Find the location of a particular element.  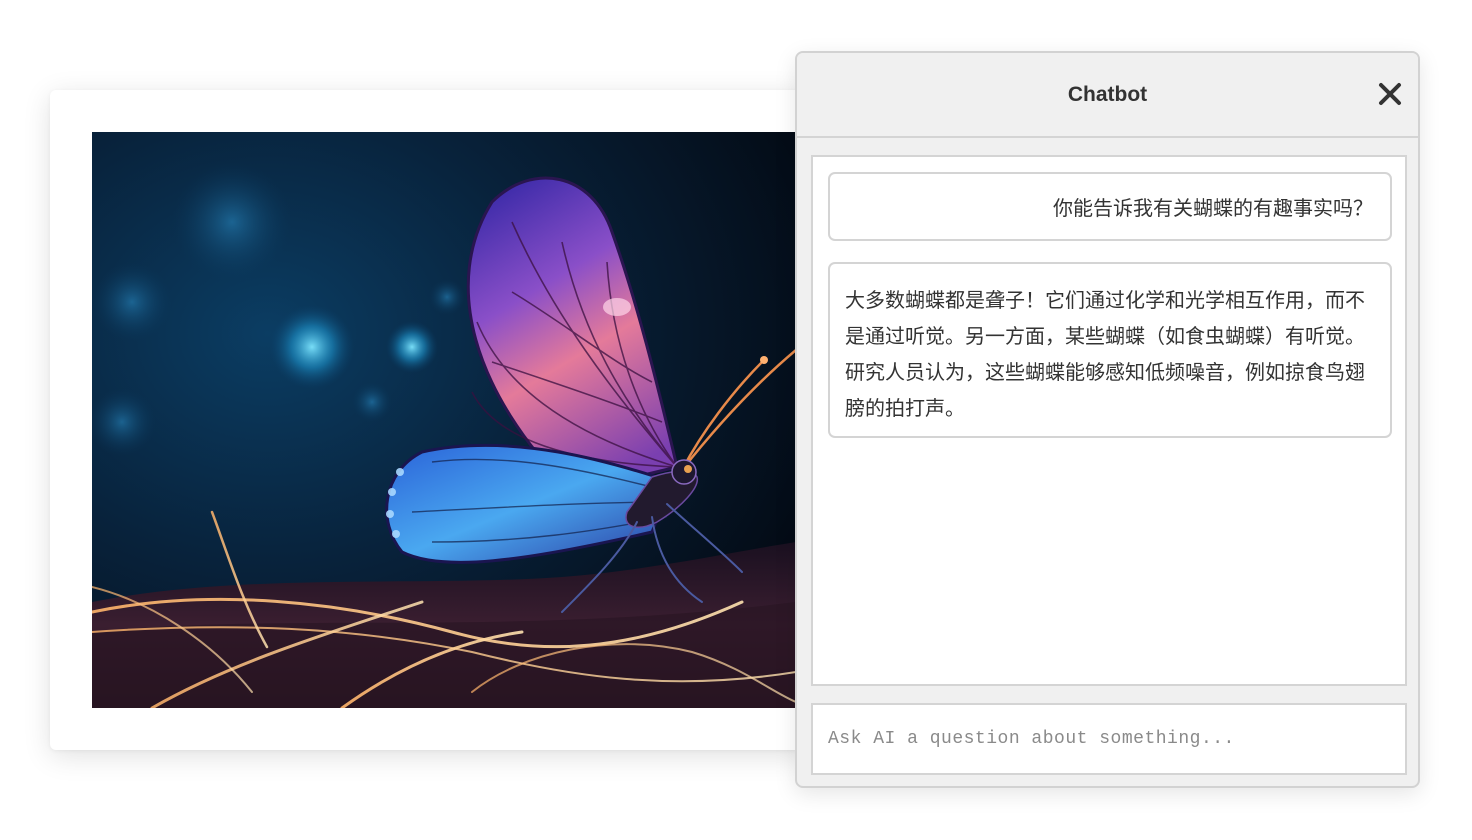

chat-input-container is located at coordinates (1109, 739).